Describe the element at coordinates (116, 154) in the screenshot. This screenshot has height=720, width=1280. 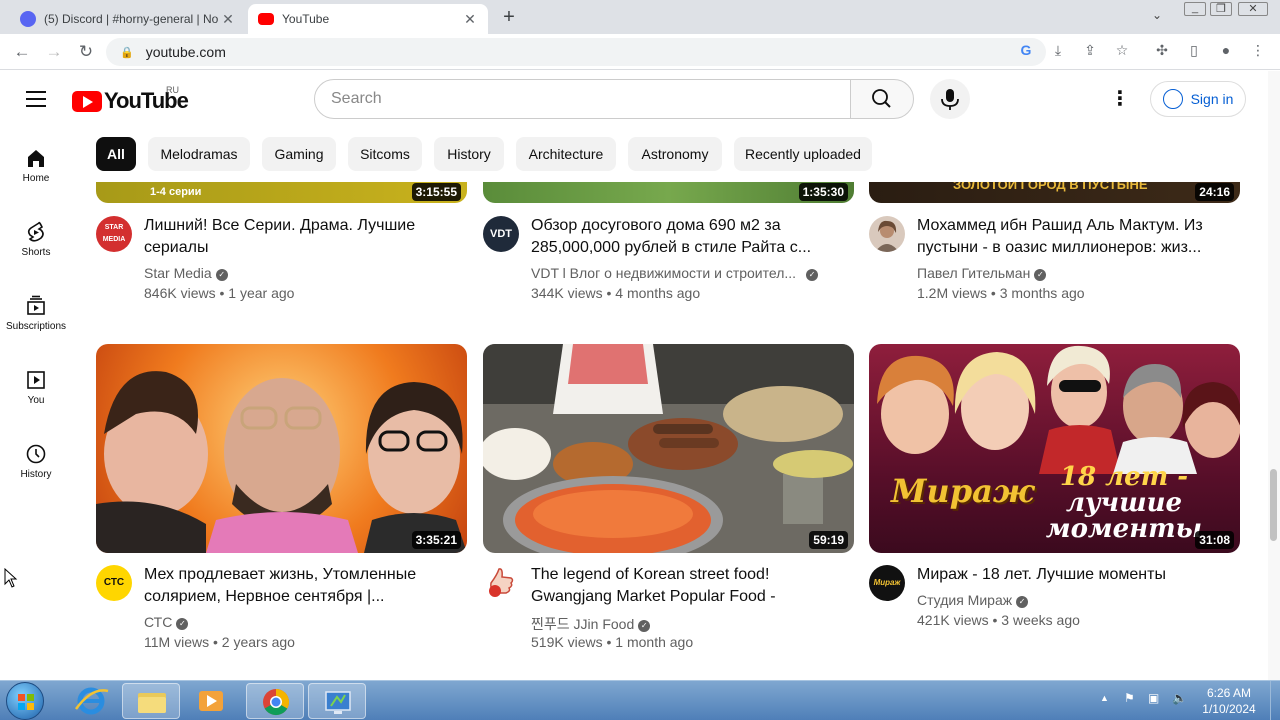
I see `chip-all: All` at that location.